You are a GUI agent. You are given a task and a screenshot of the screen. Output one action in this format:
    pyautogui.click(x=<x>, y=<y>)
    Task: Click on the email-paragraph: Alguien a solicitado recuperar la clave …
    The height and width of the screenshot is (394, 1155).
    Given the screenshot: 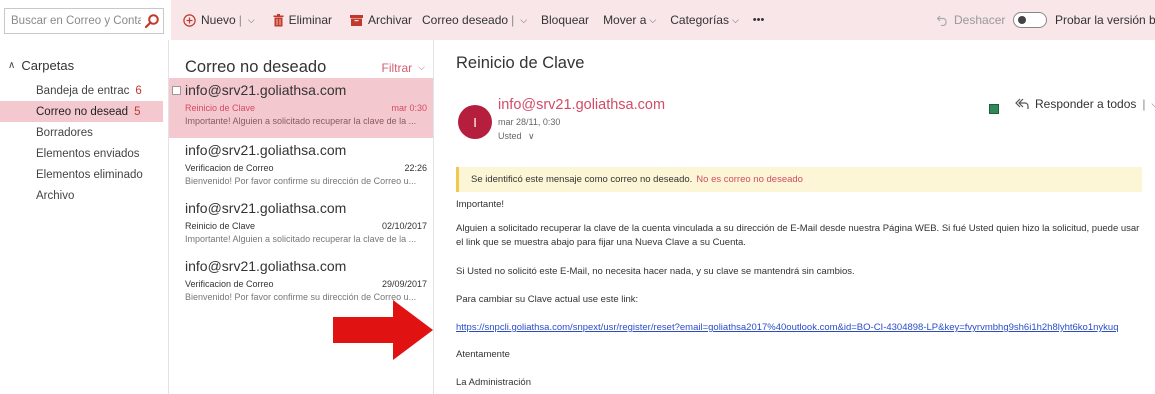 What is the action you would take?
    pyautogui.click(x=798, y=235)
    